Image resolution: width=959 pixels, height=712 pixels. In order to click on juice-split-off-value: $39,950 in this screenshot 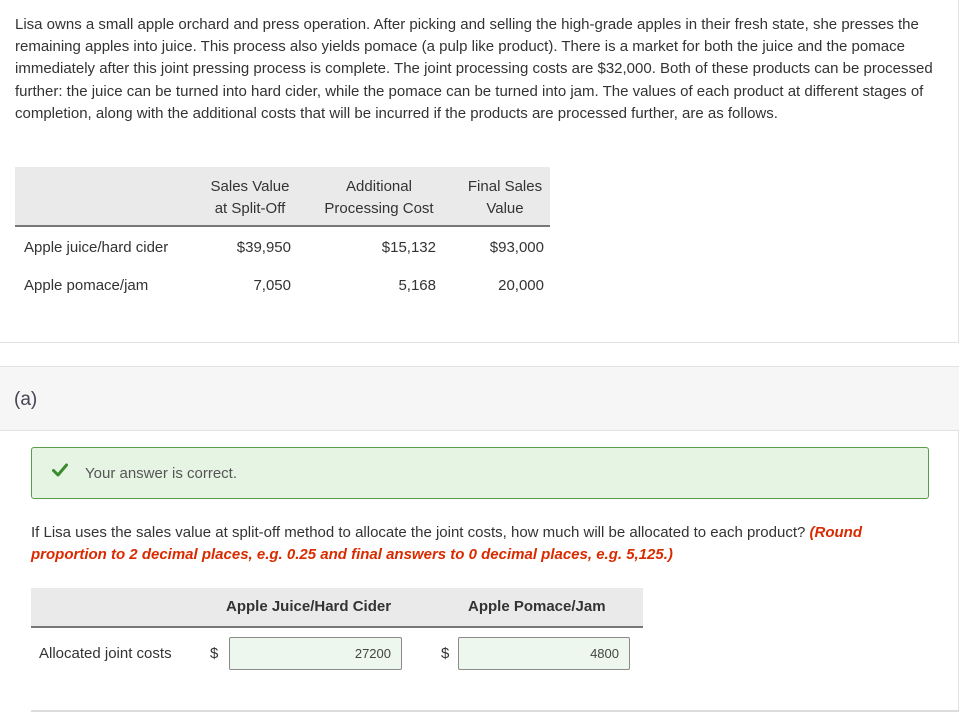, I will do `click(263, 247)`.